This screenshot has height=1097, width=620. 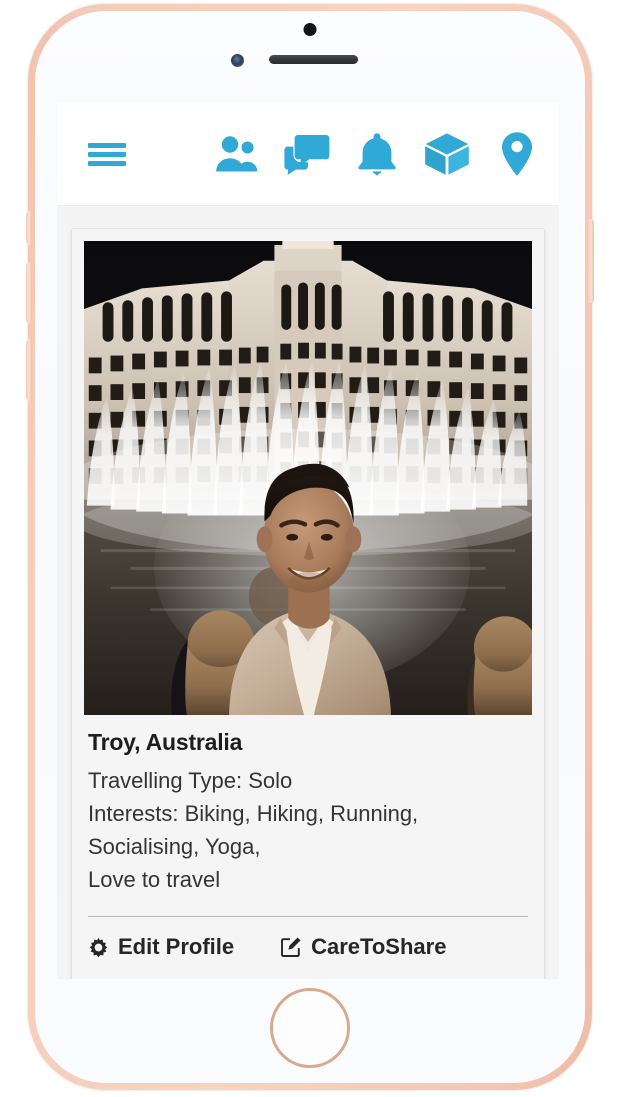 I want to click on location-pin-icon, so click(x=517, y=154).